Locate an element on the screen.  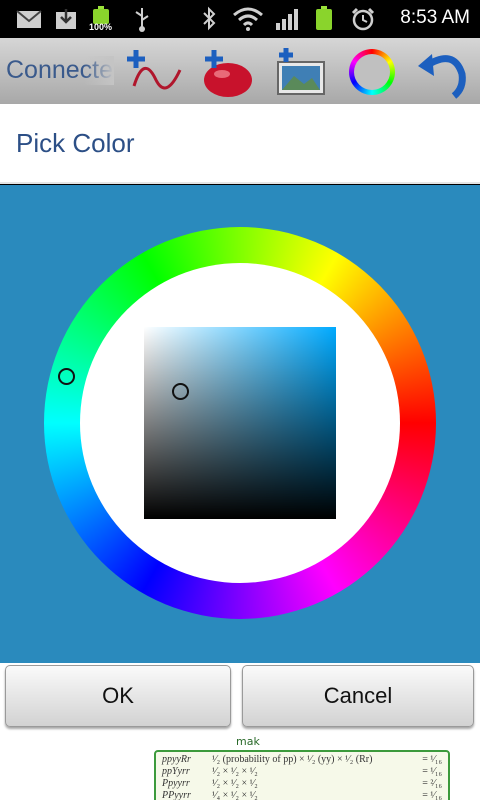
dialog-title: Pick Color is located at coordinates (75, 143).